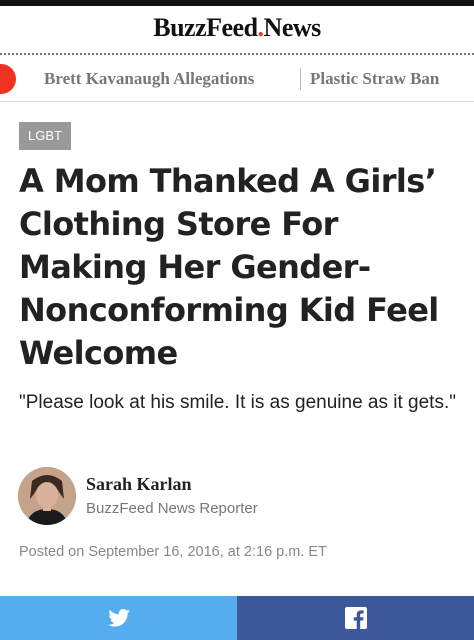 This screenshot has width=474, height=640. I want to click on author-role: BuzzFeed News Reporter, so click(172, 508).